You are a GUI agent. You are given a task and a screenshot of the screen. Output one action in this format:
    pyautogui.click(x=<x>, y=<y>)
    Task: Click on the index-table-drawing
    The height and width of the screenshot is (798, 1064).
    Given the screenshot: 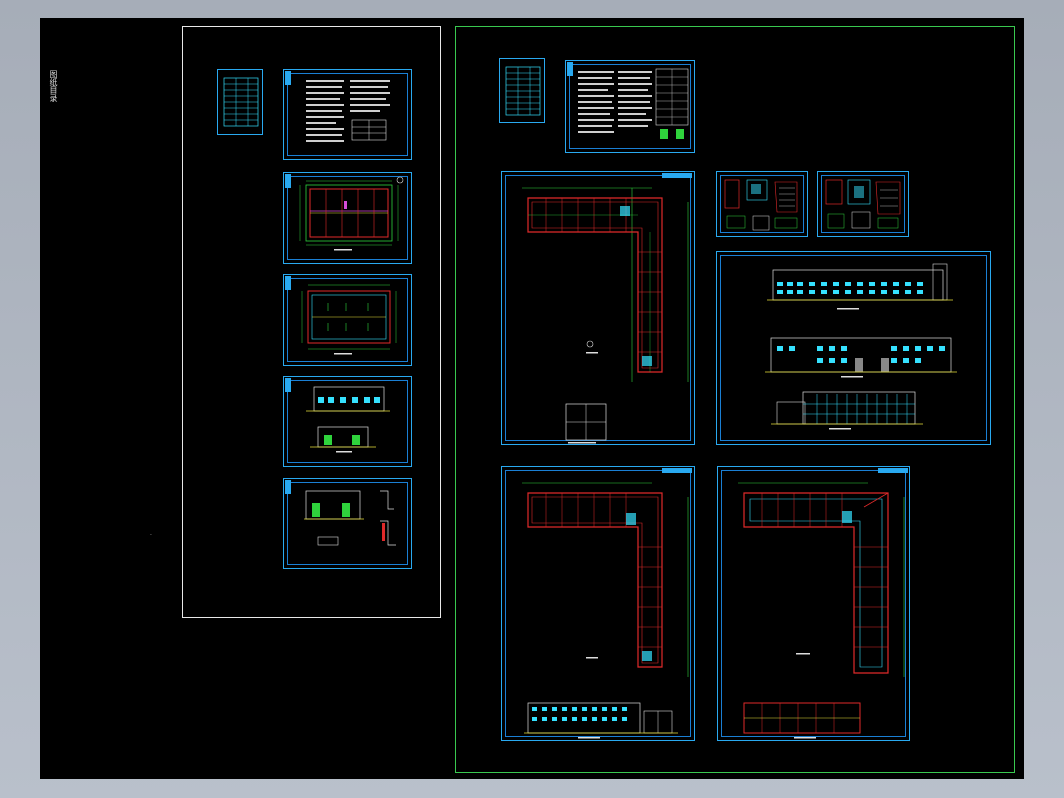 What is the action you would take?
    pyautogui.click(x=241, y=102)
    